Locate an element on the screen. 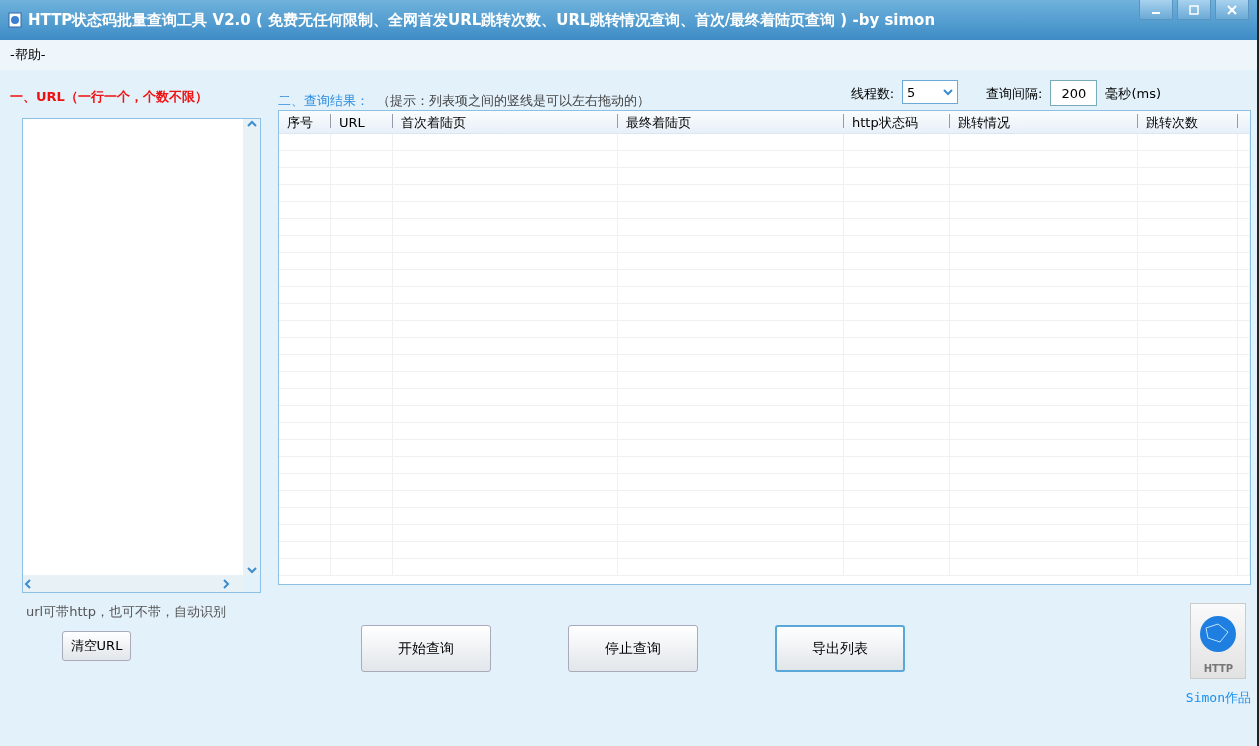  window-title: HTTP状态码批量查询工具 V2.0 ( 免费无任何限制、全网首发URL跳转次数、URL跳转情况查询、首次/最终着陆页查询 ) -by simon is located at coordinates (482, 20).